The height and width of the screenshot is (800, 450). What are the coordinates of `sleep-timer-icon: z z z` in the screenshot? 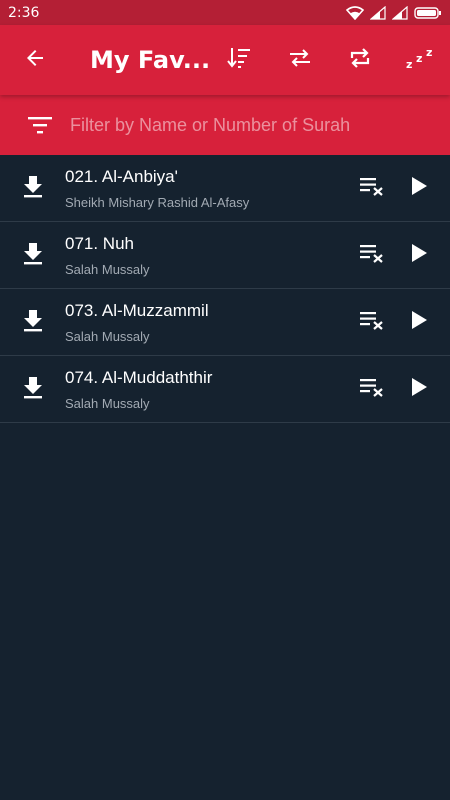 It's located at (420, 60).